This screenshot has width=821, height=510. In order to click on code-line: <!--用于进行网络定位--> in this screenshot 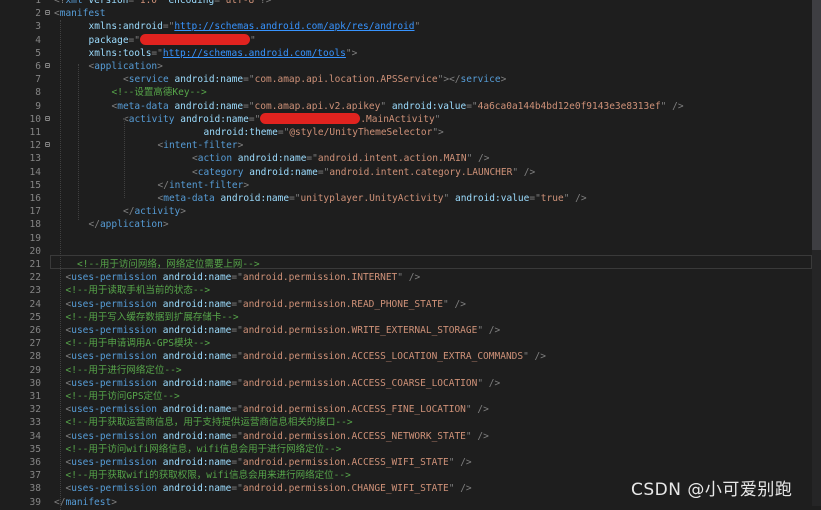, I will do `click(124, 370)`.